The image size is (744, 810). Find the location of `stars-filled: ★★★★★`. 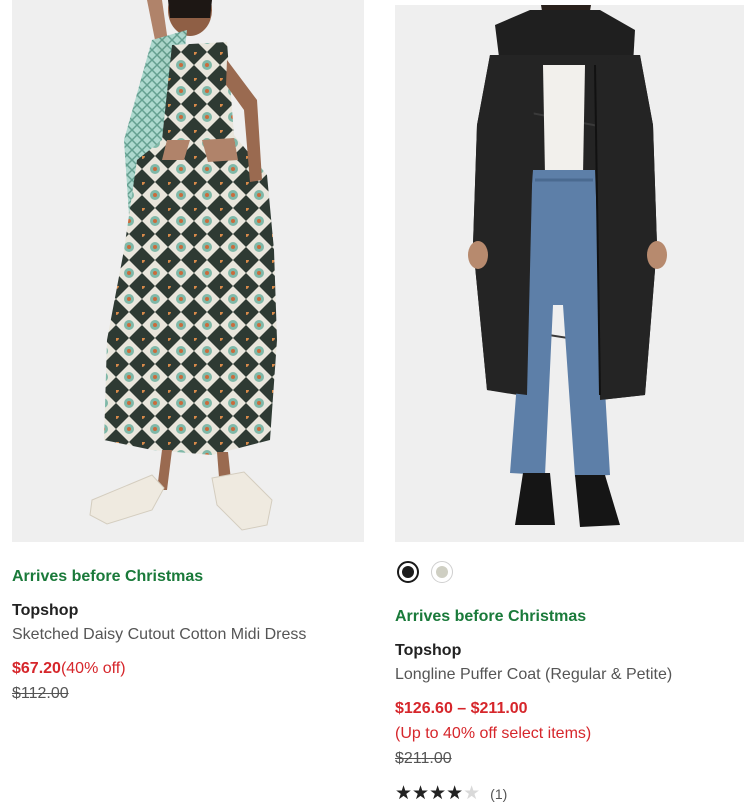

stars-filled: ★★★★★ is located at coordinates (429, 794).